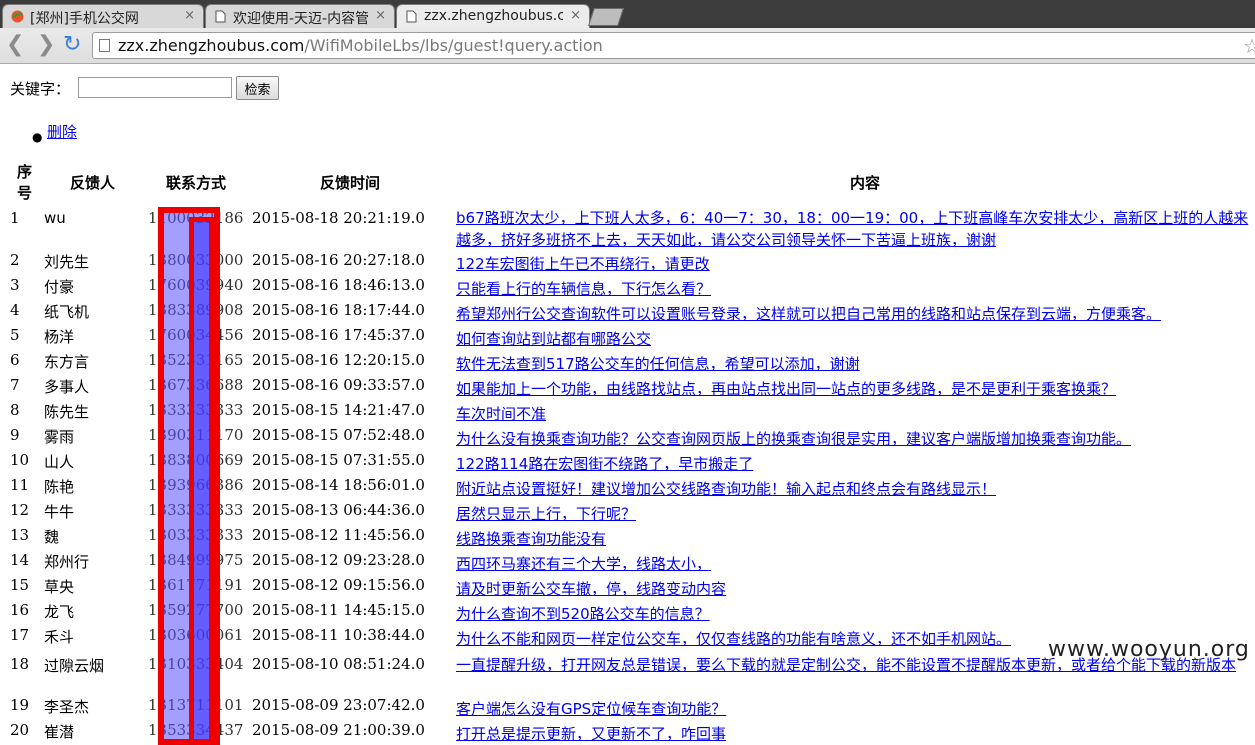 The image size is (1255, 745). I want to click on row-content-link: 西四环马寨还有三个大学，线路太小，, so click(583, 563).